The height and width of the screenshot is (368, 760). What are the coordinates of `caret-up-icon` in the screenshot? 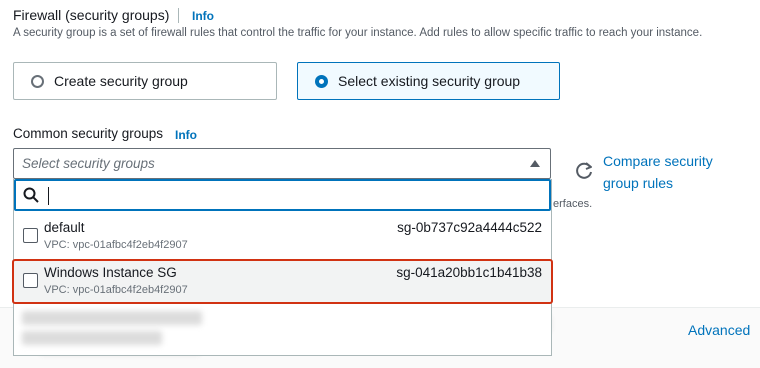 It's located at (535, 163).